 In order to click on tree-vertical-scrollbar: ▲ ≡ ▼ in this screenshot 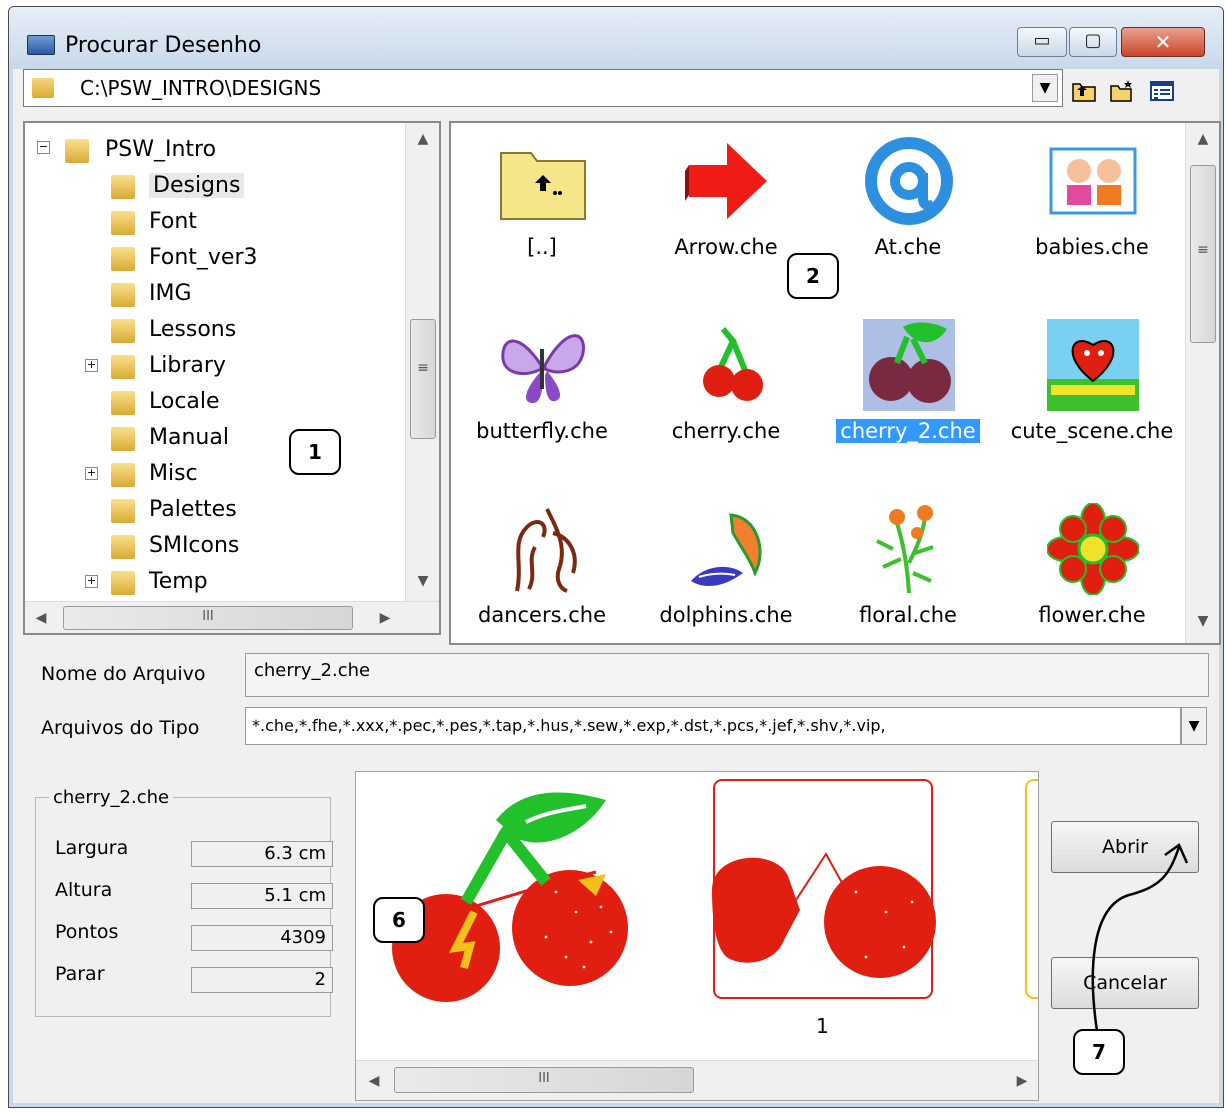, I will do `click(422, 362)`.